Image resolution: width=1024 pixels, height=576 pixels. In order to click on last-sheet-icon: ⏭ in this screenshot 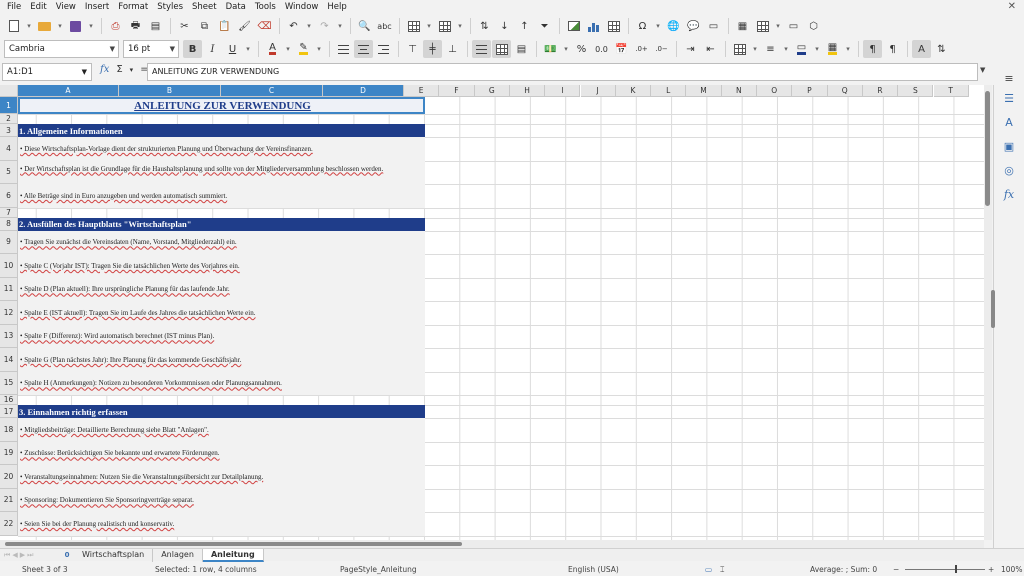, I will do `click(30, 555)`.